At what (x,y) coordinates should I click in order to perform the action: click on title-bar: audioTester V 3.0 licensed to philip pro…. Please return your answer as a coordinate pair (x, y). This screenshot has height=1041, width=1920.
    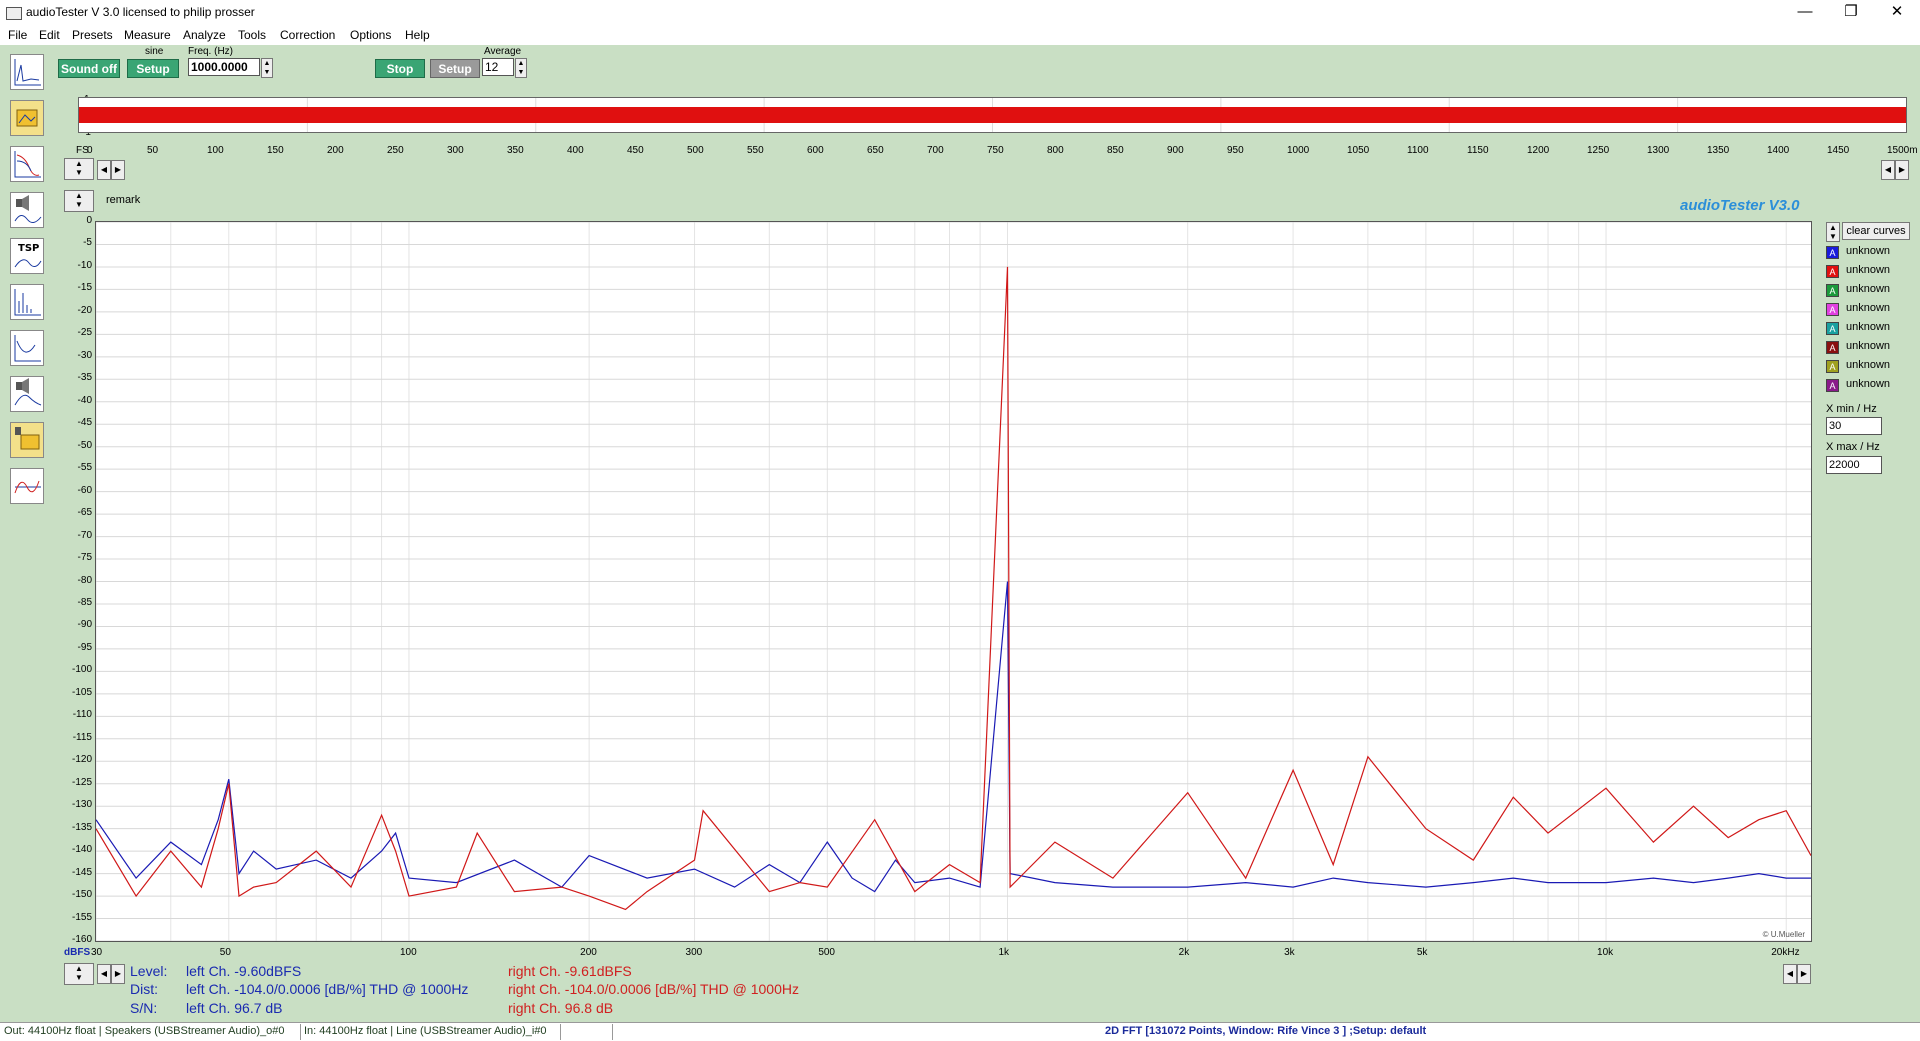
    Looking at the image, I should click on (960, 13).